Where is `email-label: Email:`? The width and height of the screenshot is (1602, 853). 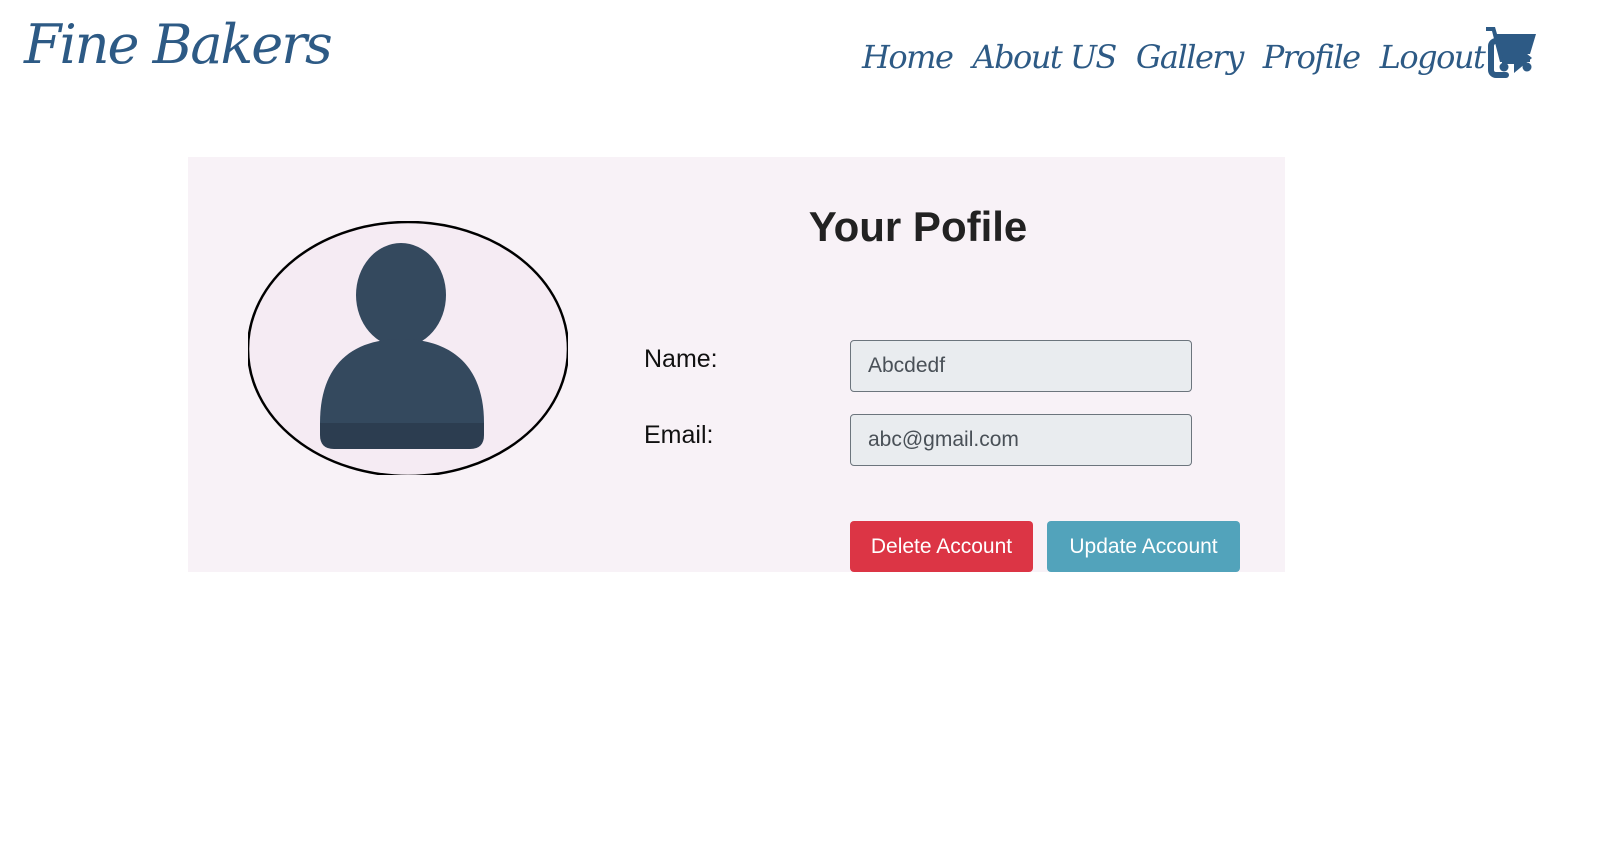 email-label: Email: is located at coordinates (679, 435).